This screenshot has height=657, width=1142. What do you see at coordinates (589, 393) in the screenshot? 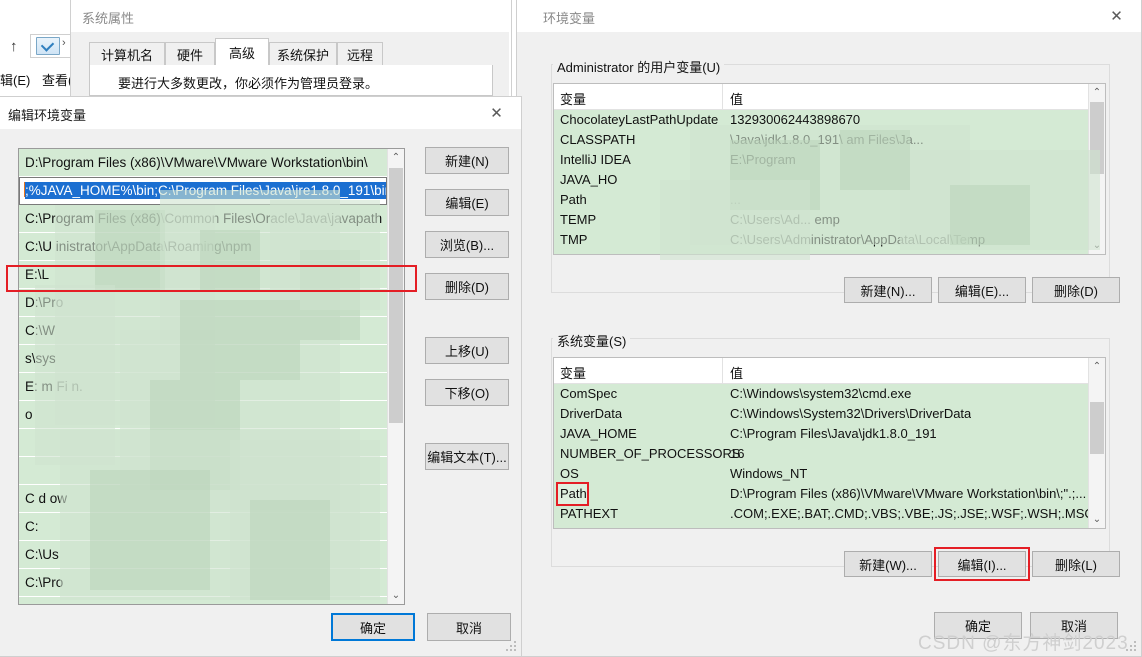
I see `variable-name: ComSpec` at bounding box center [589, 393].